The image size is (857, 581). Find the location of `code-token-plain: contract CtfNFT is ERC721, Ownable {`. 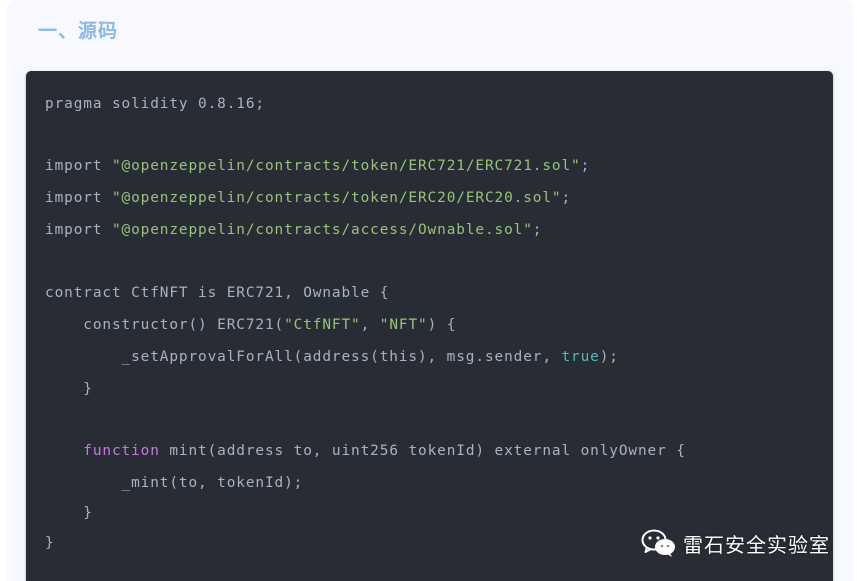

code-token-plain: contract CtfNFT is ERC721, Ownable { is located at coordinates (217, 293).